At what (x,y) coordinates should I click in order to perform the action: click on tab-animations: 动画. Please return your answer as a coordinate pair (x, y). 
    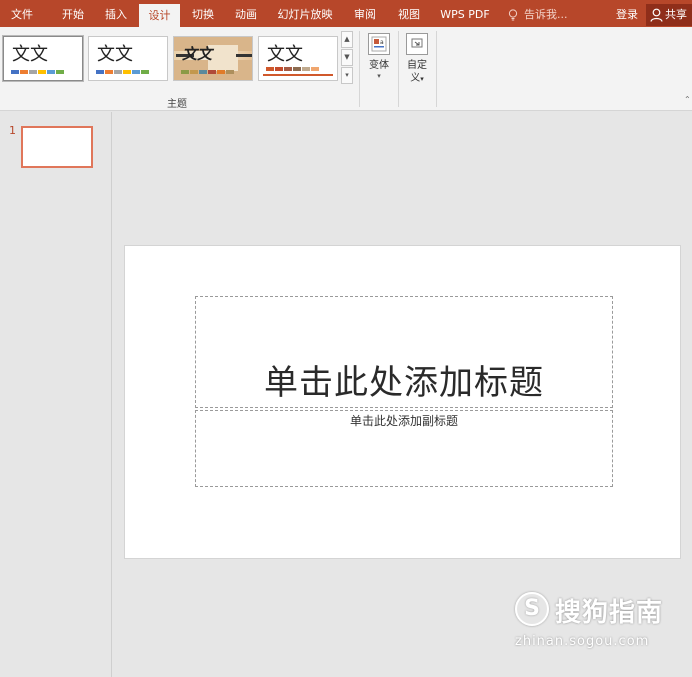
    Looking at the image, I should click on (246, 13).